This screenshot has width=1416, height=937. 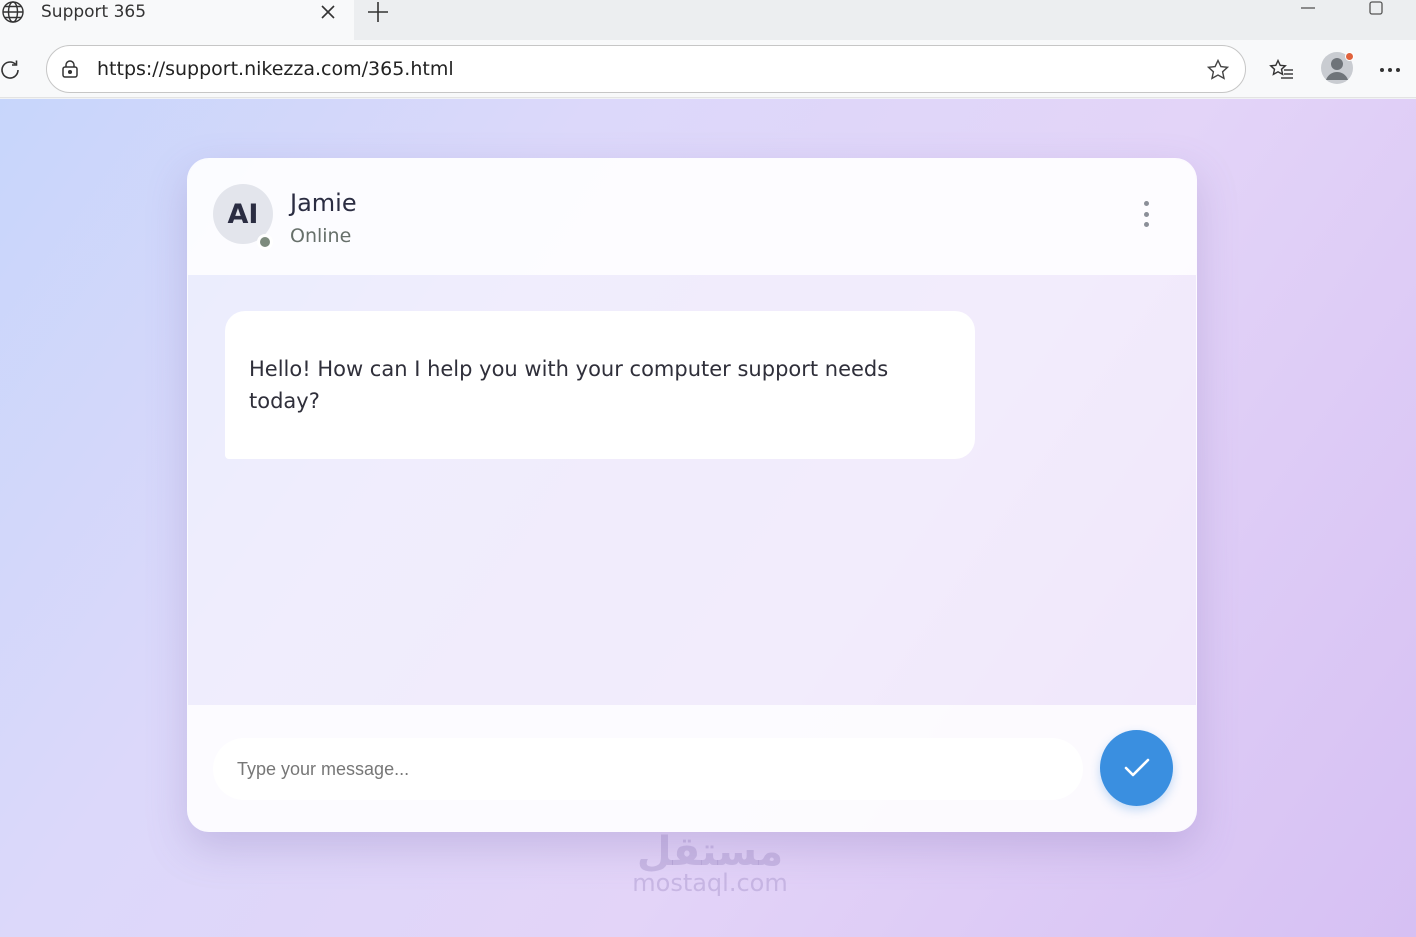 What do you see at coordinates (1349, 56) in the screenshot?
I see `notification-badge` at bounding box center [1349, 56].